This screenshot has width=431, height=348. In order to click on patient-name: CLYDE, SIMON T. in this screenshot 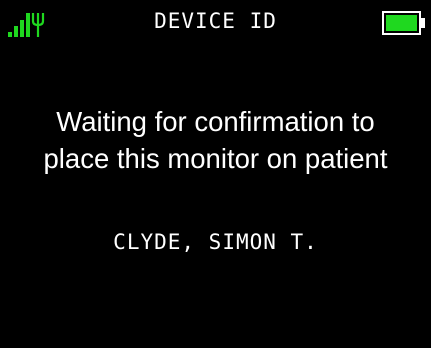, I will do `click(215, 242)`.